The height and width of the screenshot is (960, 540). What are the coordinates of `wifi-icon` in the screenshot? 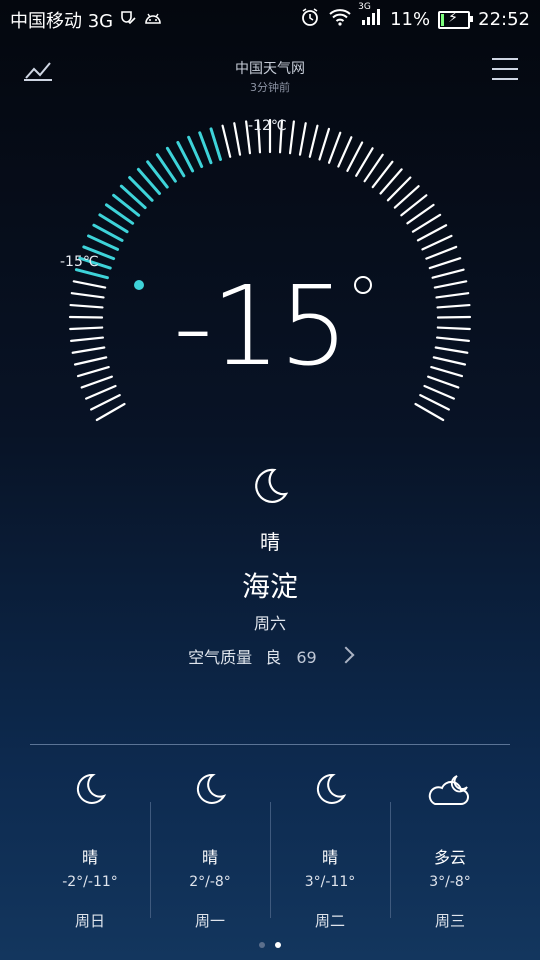 It's located at (340, 19).